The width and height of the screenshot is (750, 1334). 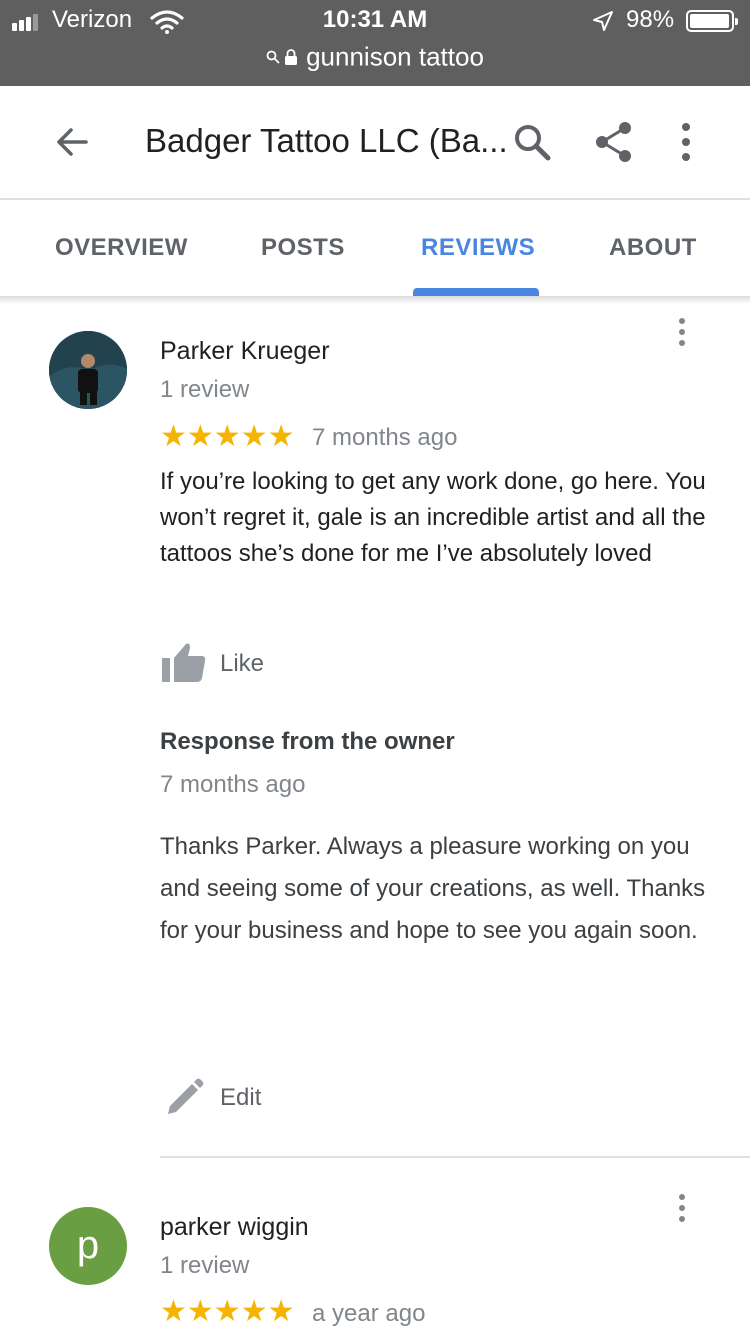 What do you see at coordinates (369, 1313) in the screenshot?
I see `review-time: a year ago` at bounding box center [369, 1313].